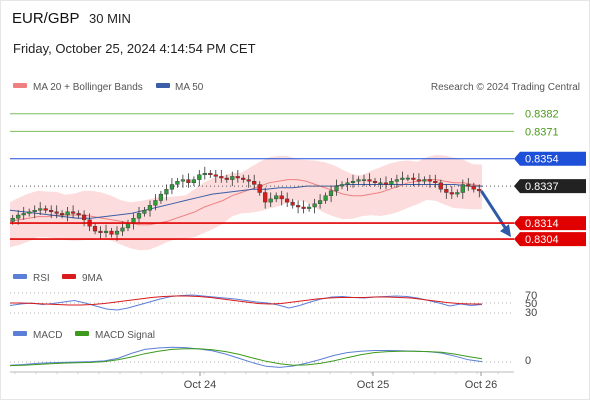 The height and width of the screenshot is (400, 590). What do you see at coordinates (528, 361) in the screenshot?
I see `macd-zero-label: 0` at bounding box center [528, 361].